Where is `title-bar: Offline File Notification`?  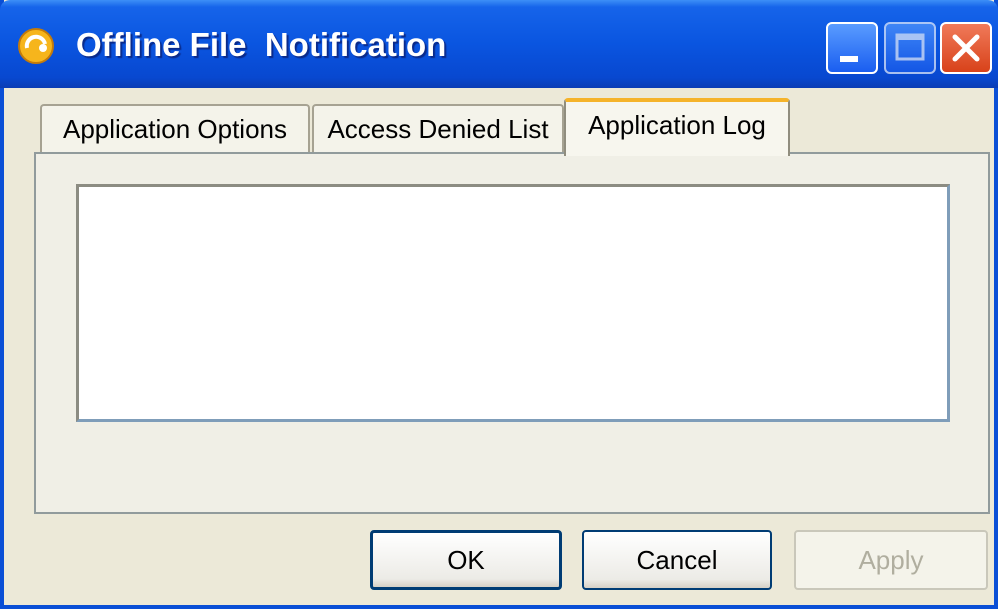 title-bar: Offline File Notification is located at coordinates (499, 44).